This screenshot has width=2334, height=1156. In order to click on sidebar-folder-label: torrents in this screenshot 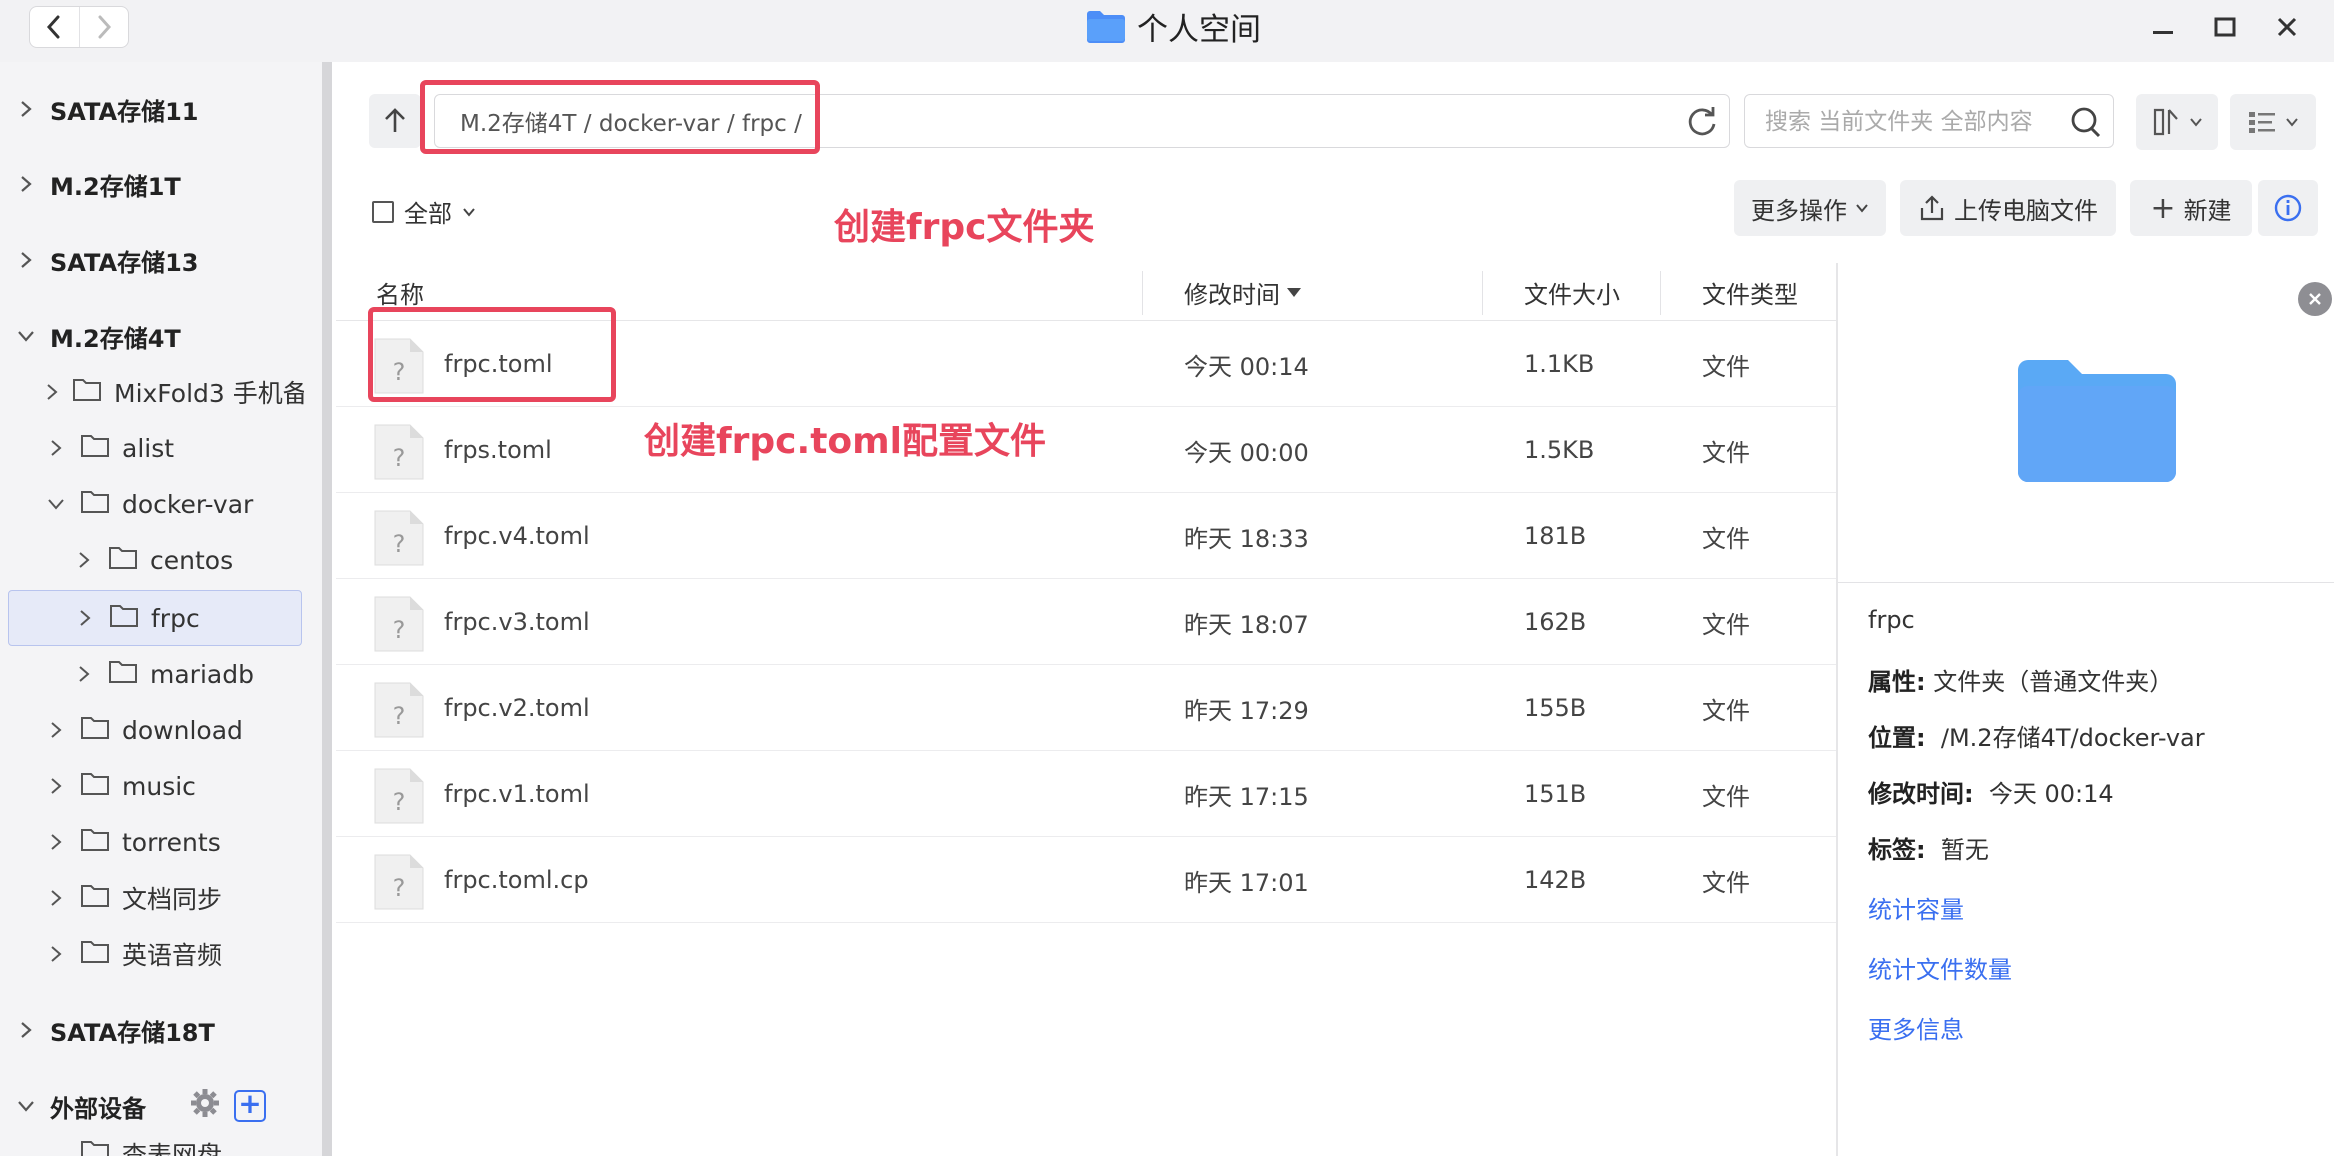, I will do `click(171, 842)`.